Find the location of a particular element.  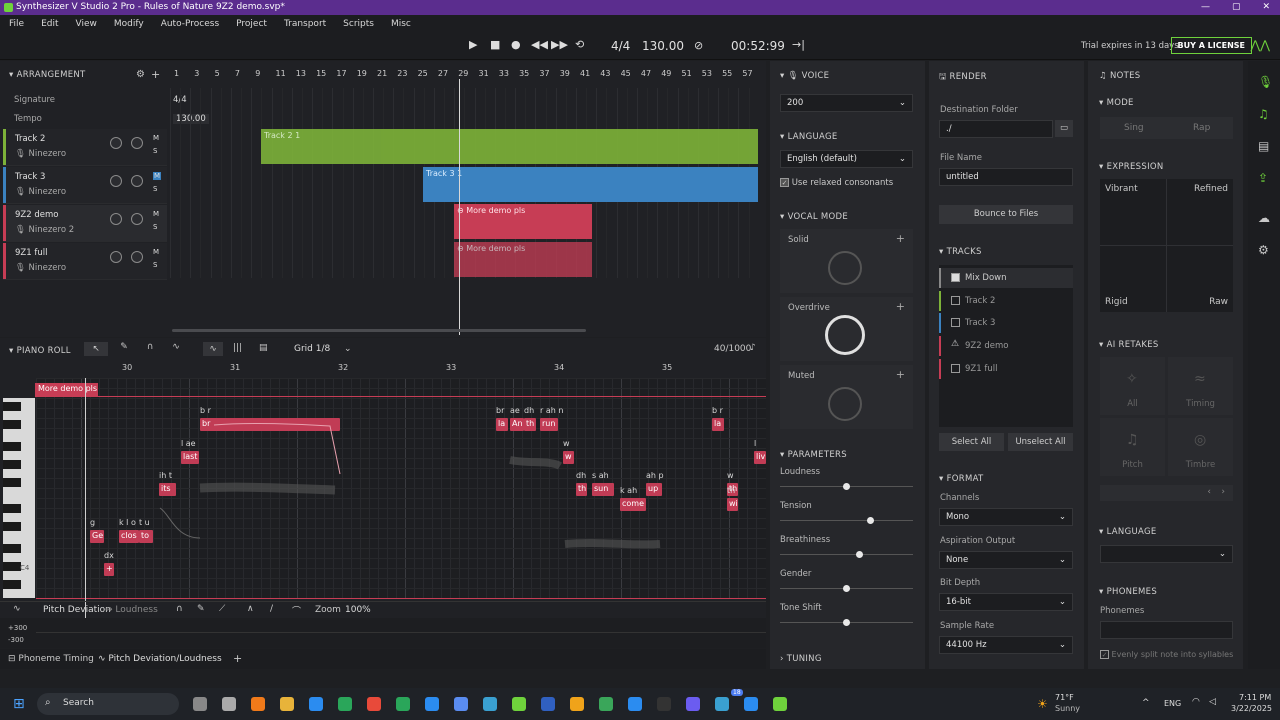

weather-icon: ☀ is located at coordinates (1042, 704).